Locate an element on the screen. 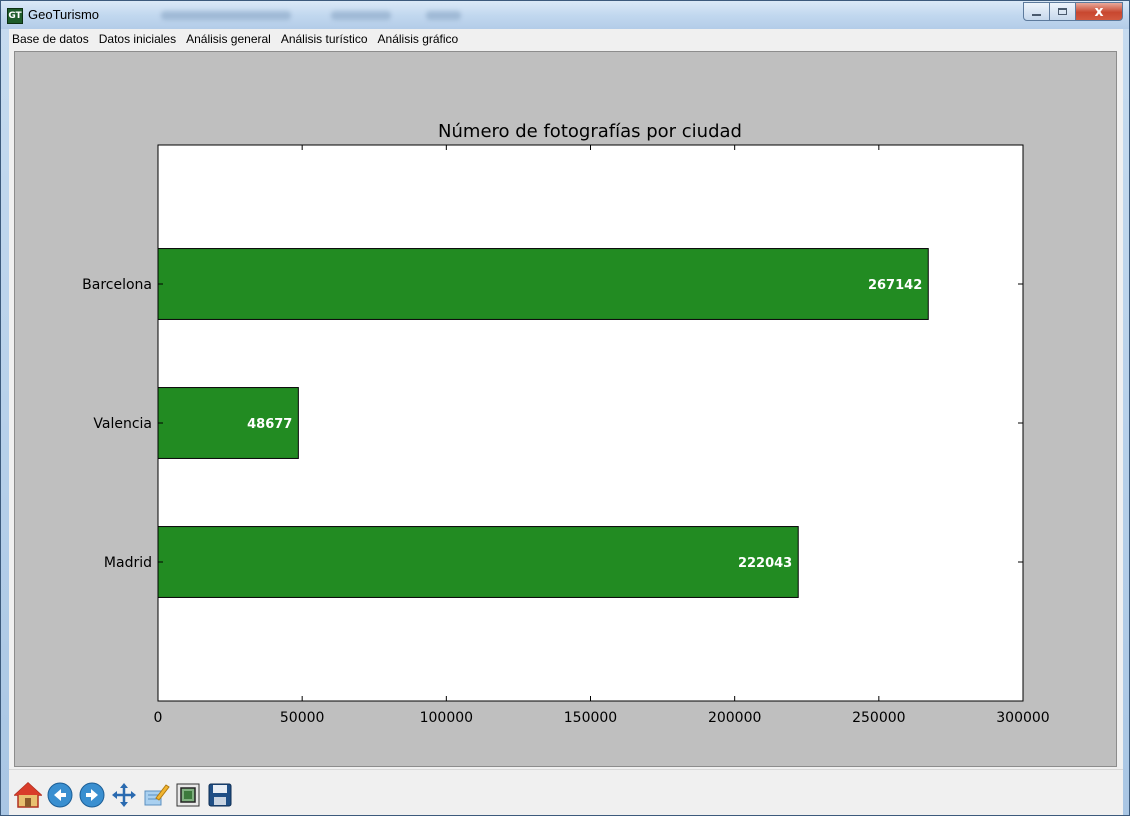 This screenshot has height=816, width=1130. menu-datos-iniciales: Datos iniciales is located at coordinates (137, 39).